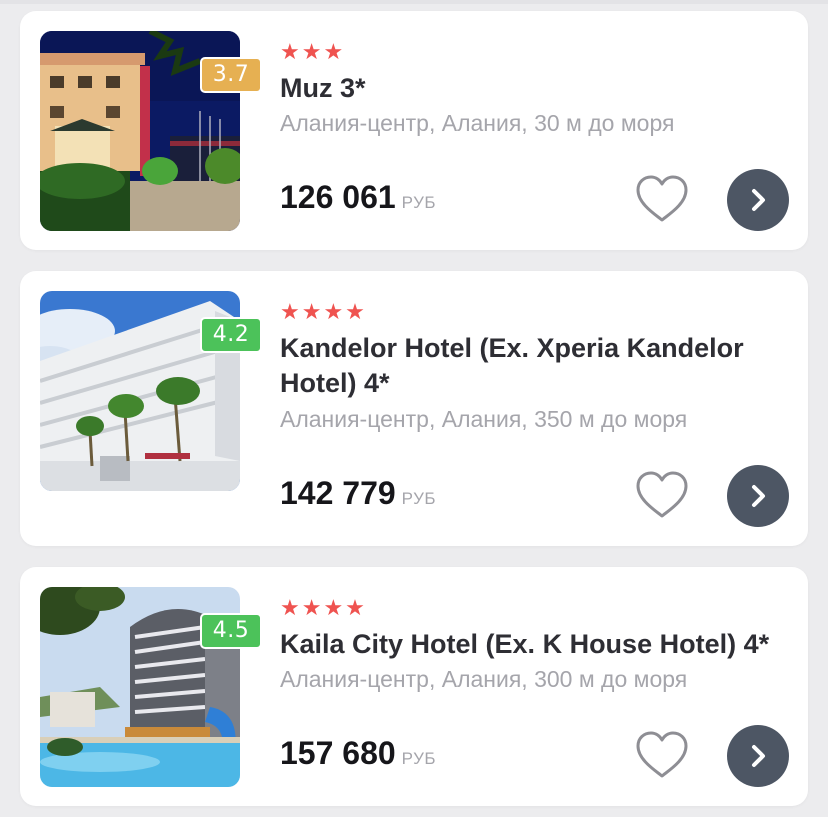 This screenshot has width=828, height=817. What do you see at coordinates (484, 419) in the screenshot?
I see `hotel-location: Алания-центр, Алания, 350 м до моря` at bounding box center [484, 419].